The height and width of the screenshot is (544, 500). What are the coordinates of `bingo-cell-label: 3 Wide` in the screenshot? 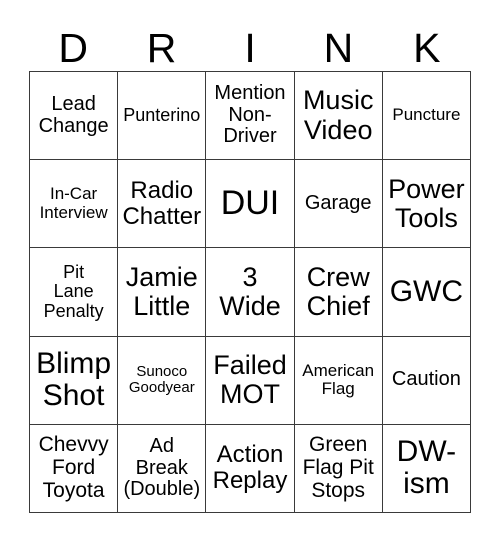 It's located at (250, 291).